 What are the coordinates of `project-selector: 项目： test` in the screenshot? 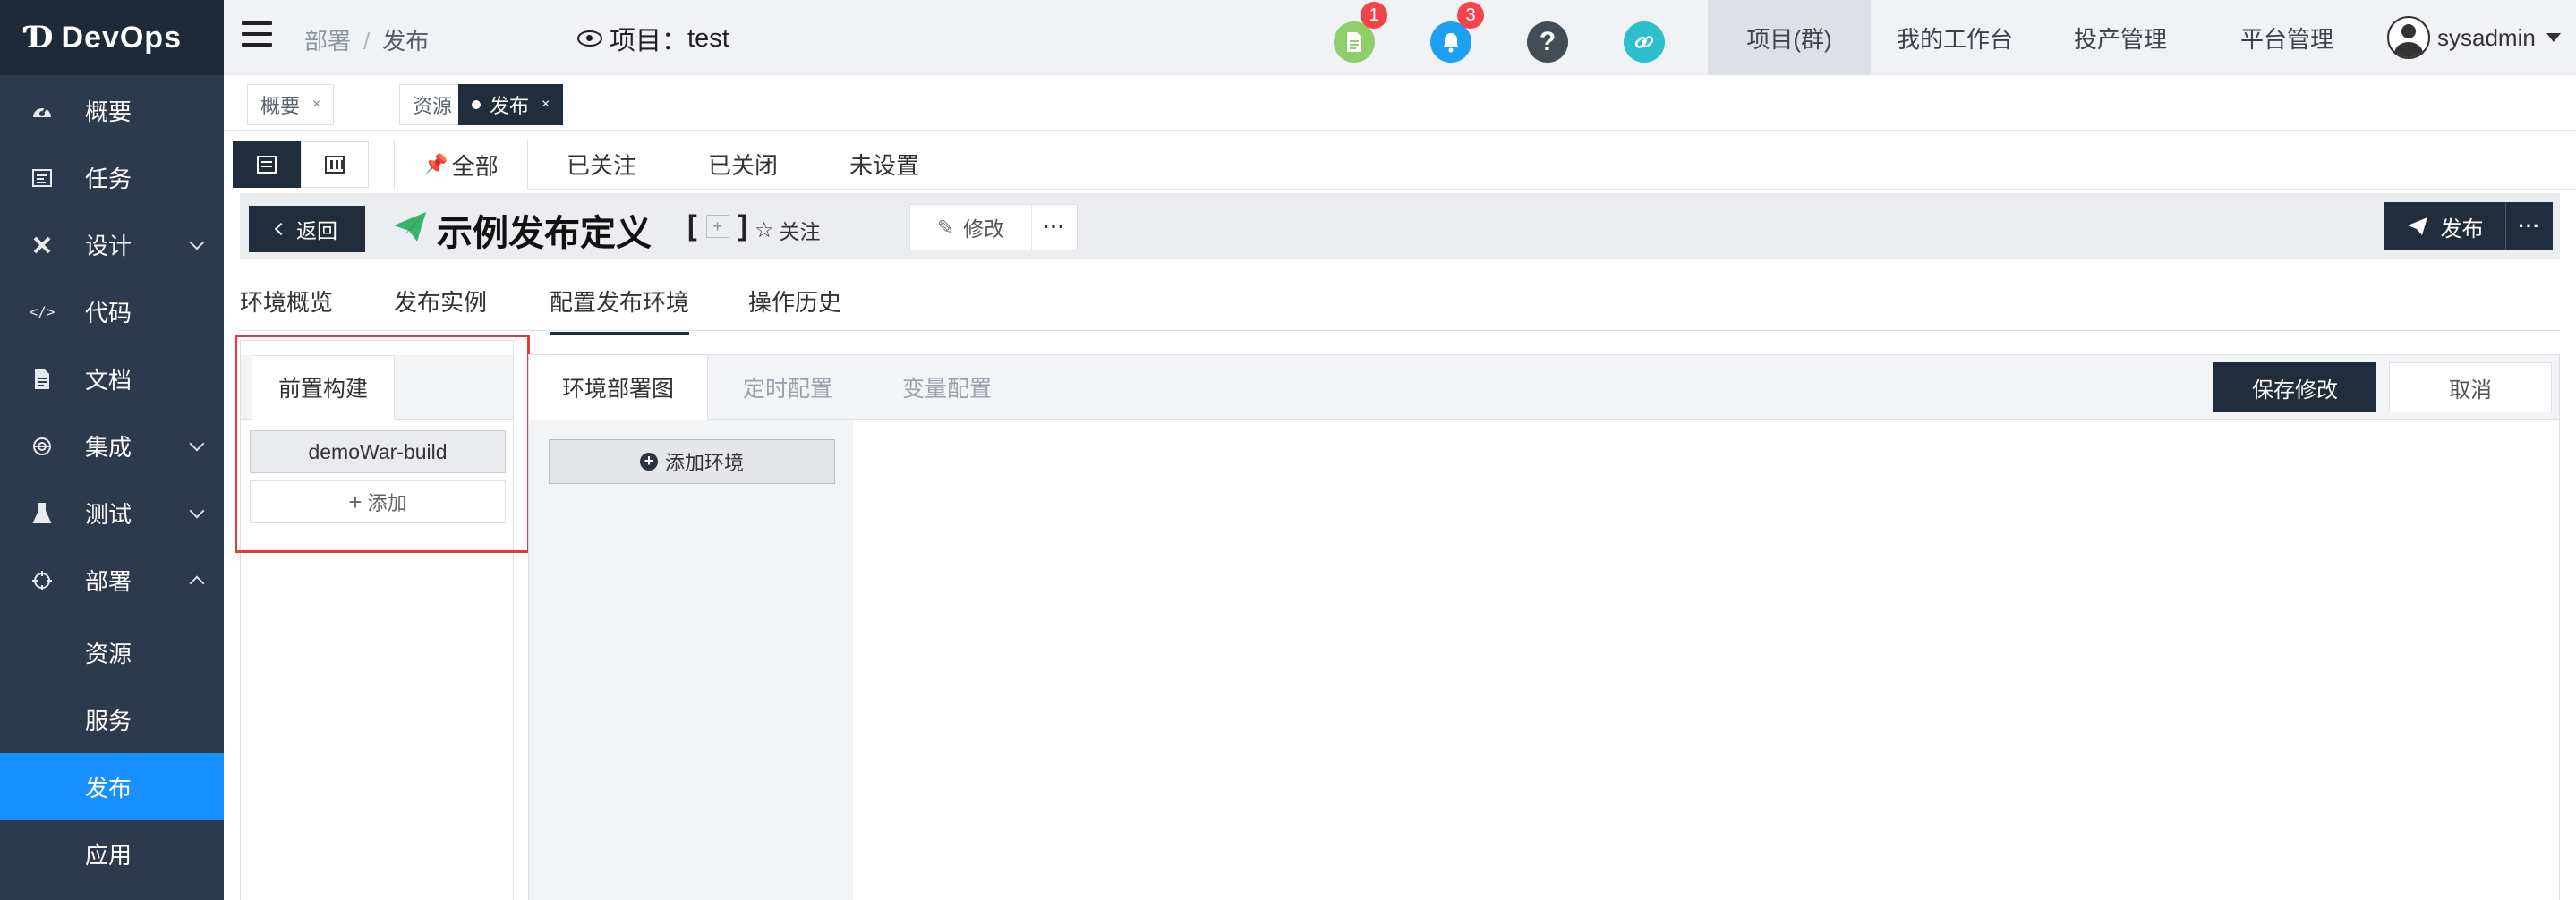 It's located at (653, 38).